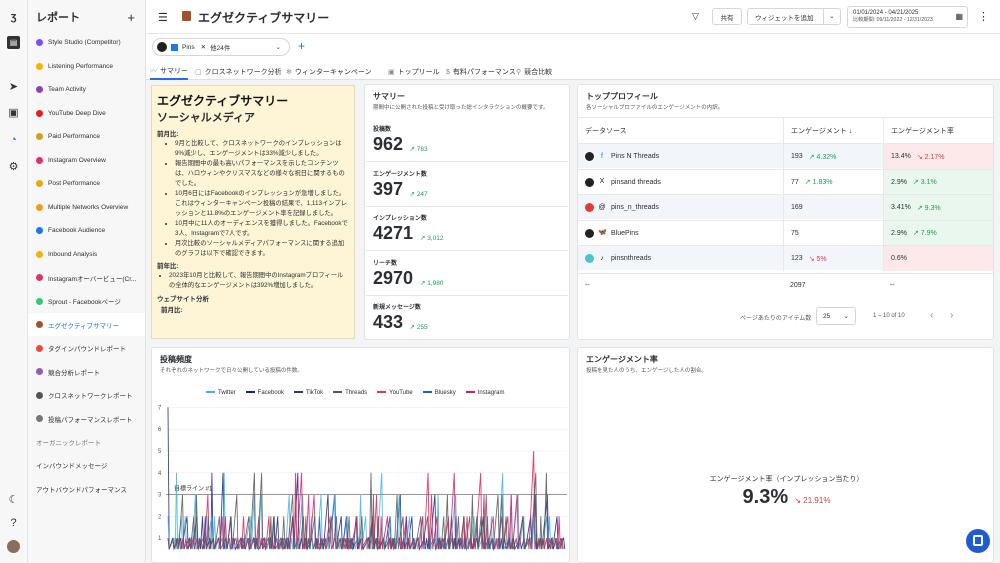  I want to click on add-widget-label: ウィジェットを追加, so click(784, 18).